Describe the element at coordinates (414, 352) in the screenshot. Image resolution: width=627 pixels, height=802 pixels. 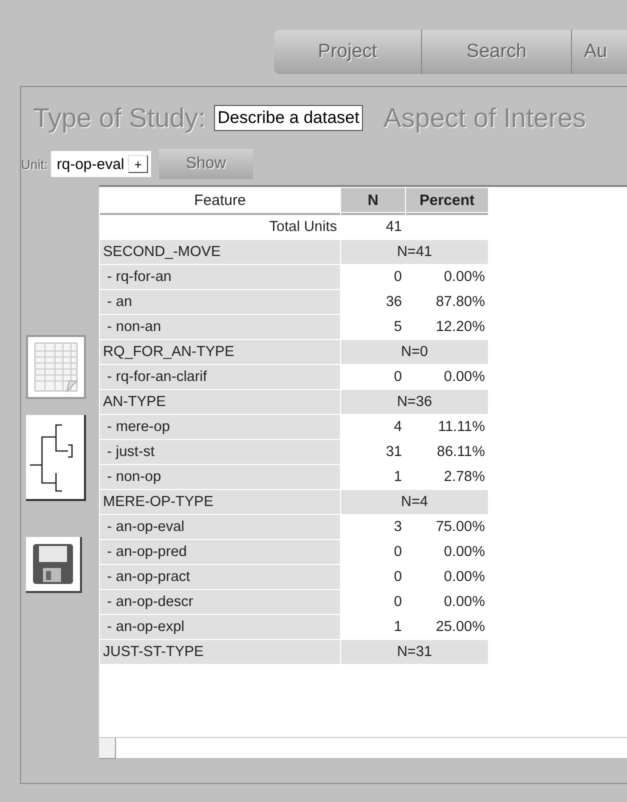
I see `table-cell: N=0` at that location.